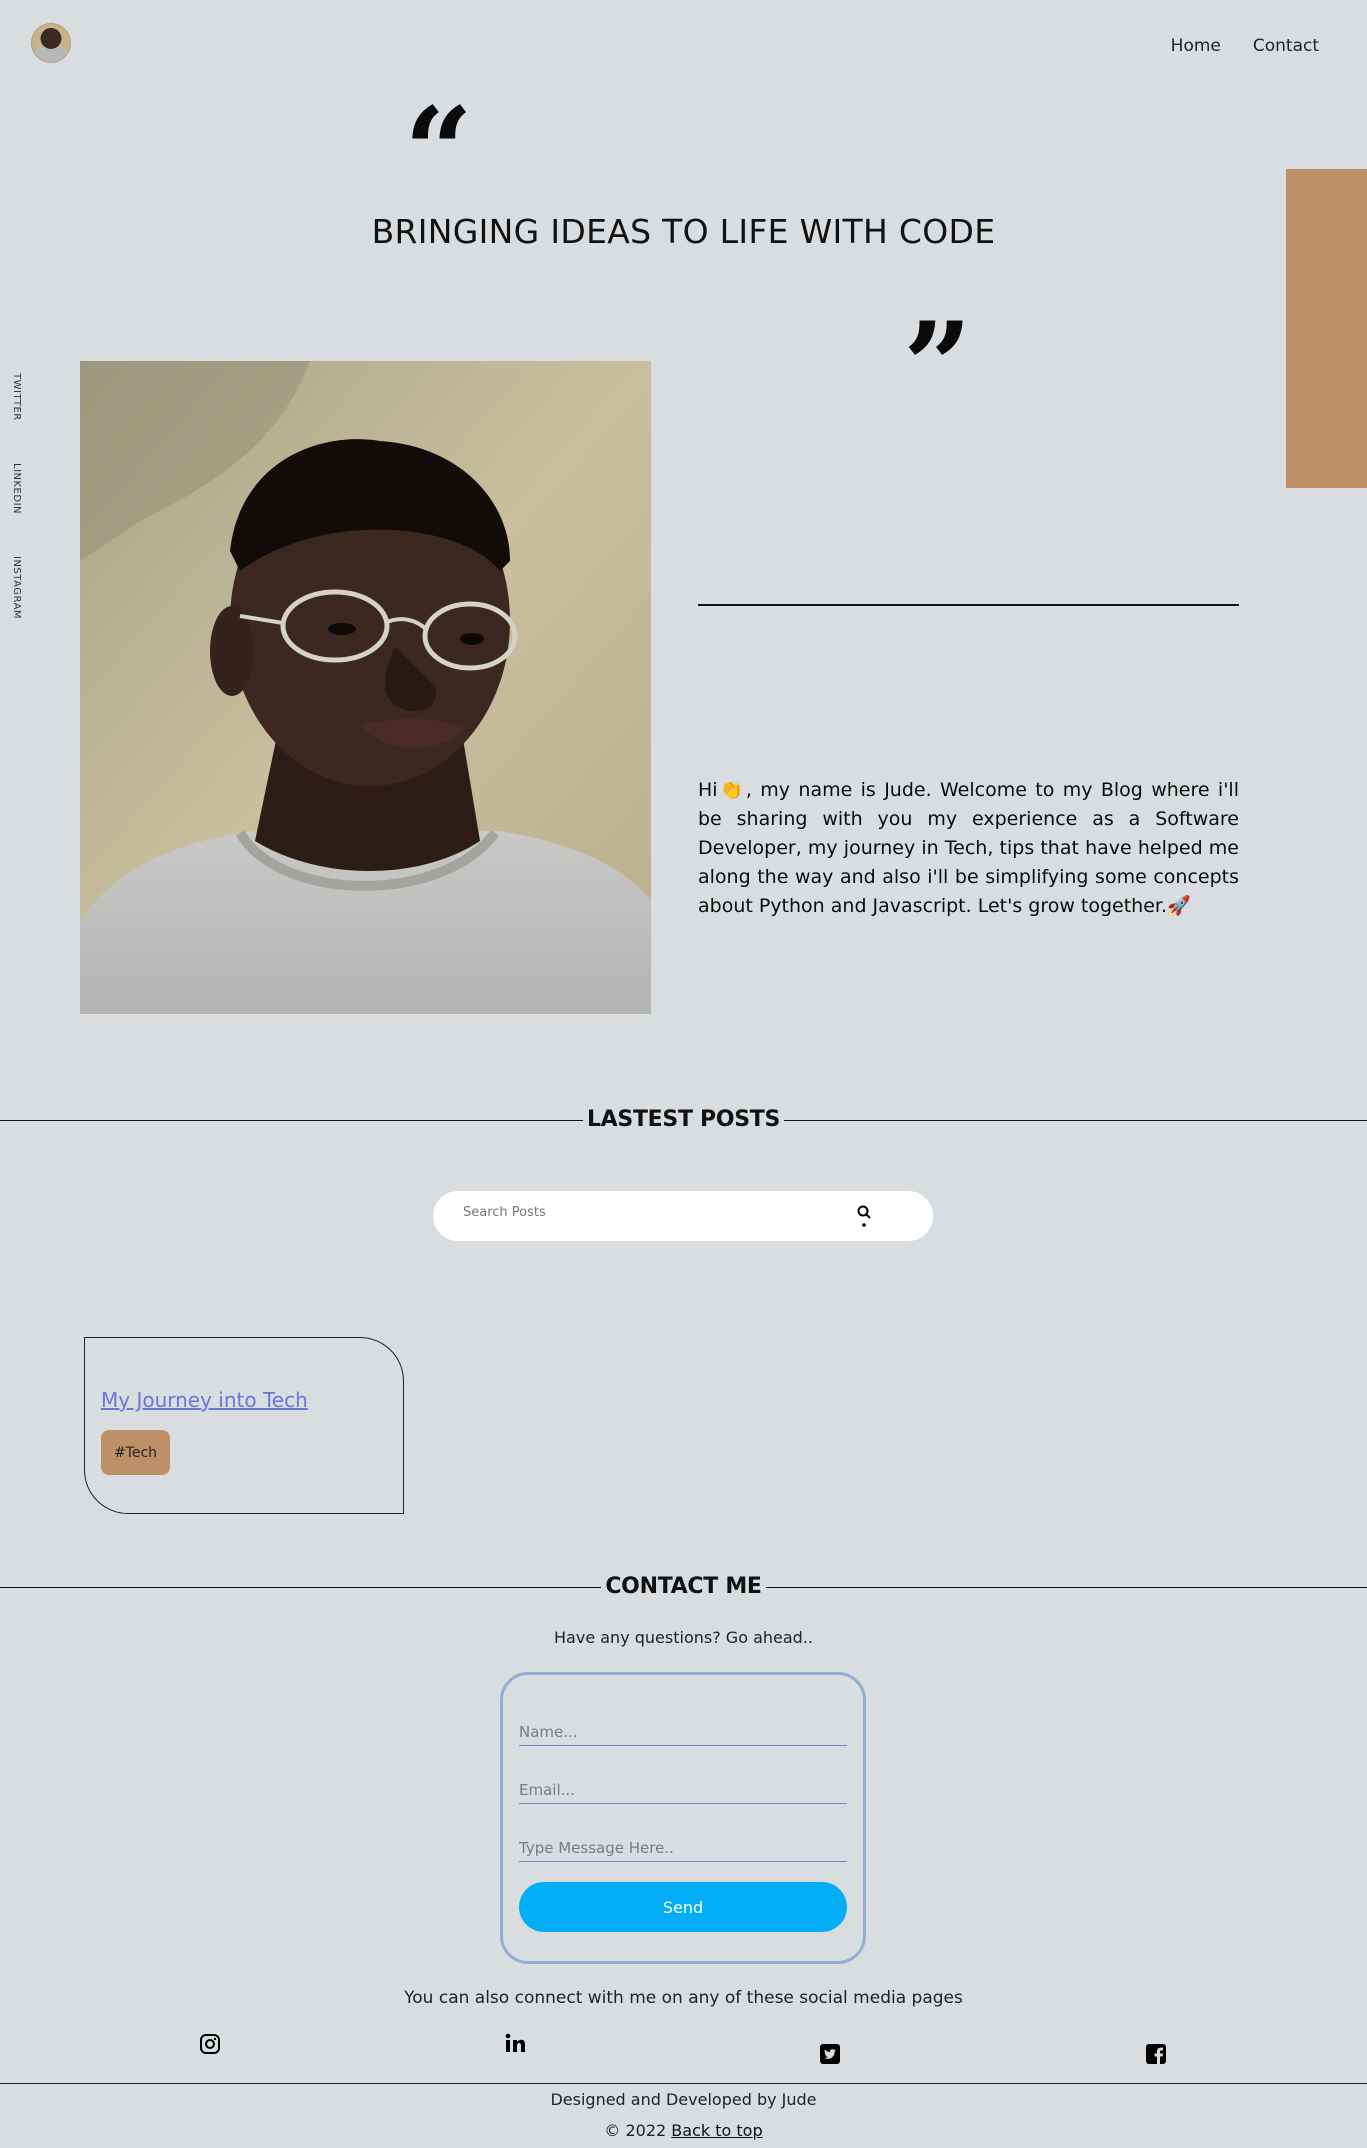 This screenshot has width=1367, height=2148. I want to click on message-field, so click(683, 1848).